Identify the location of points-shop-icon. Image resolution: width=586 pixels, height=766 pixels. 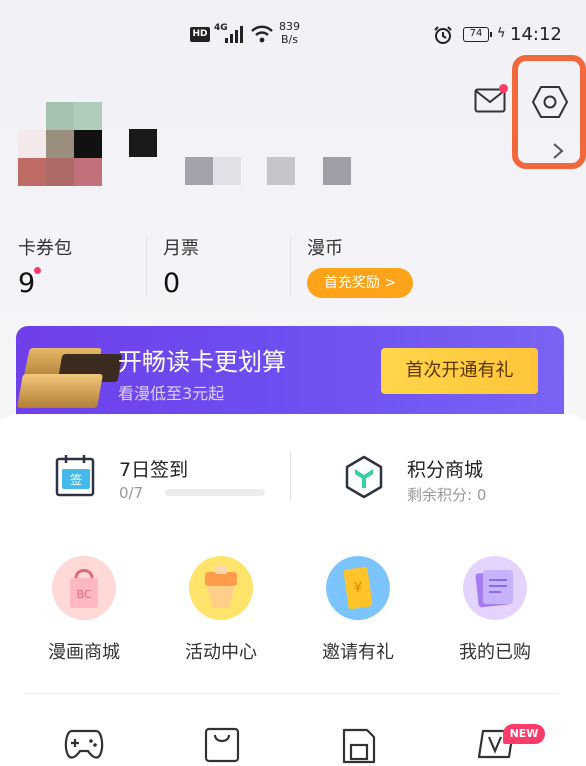
(364, 477).